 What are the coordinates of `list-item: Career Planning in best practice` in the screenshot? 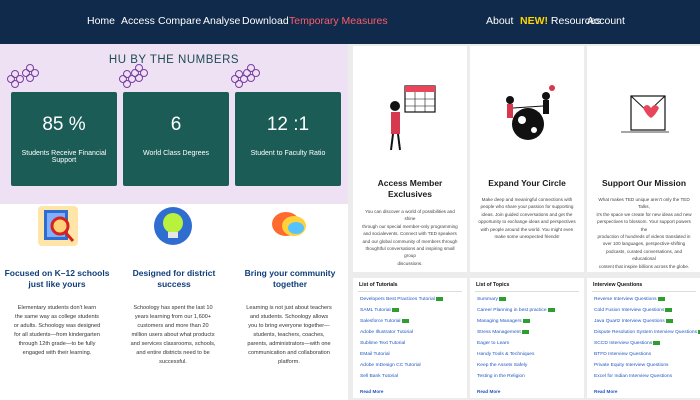 It's located at (516, 310).